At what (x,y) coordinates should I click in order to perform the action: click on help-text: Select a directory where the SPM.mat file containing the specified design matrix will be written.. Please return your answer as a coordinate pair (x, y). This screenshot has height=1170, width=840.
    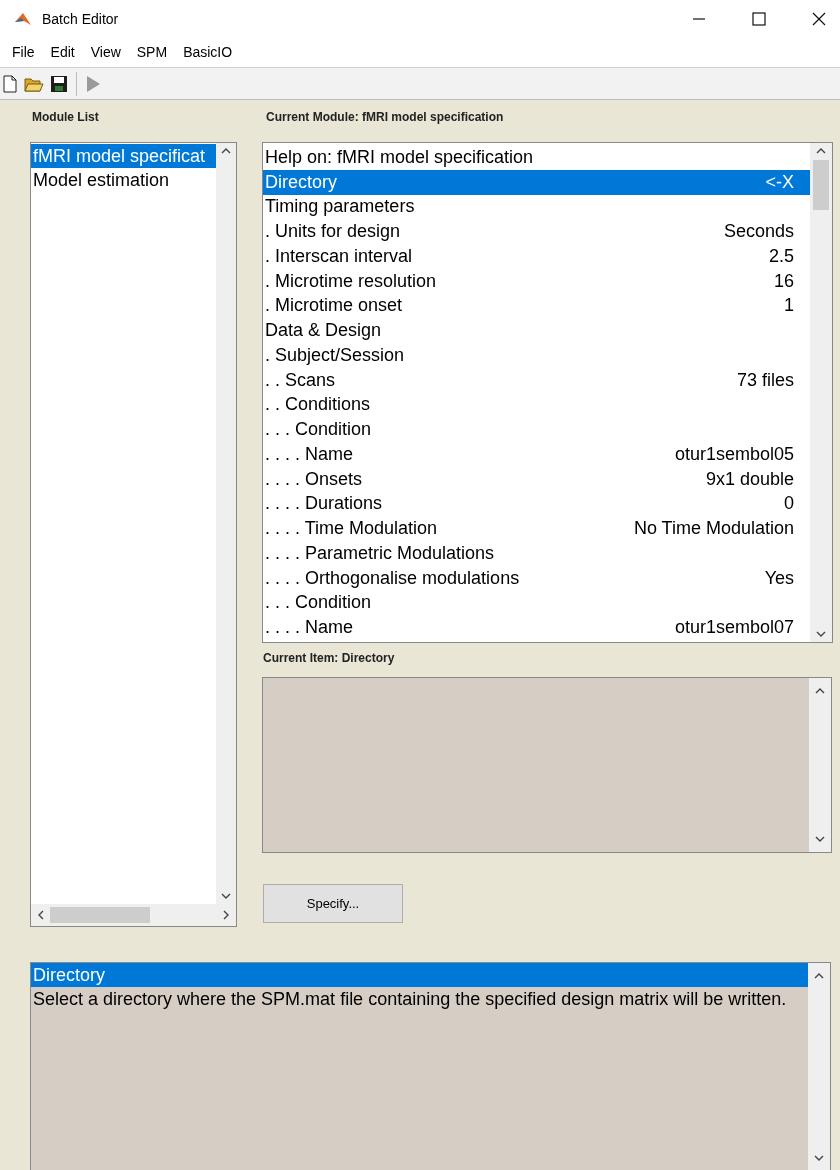
    Looking at the image, I should click on (410, 999).